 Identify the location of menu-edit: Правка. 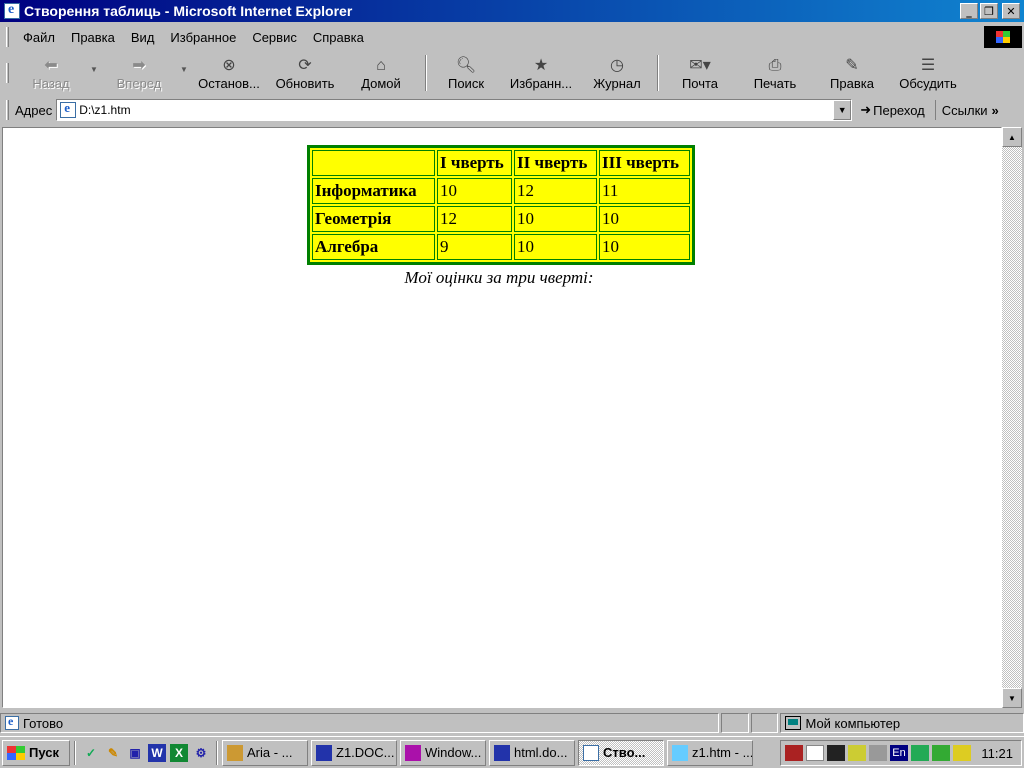
(93, 37).